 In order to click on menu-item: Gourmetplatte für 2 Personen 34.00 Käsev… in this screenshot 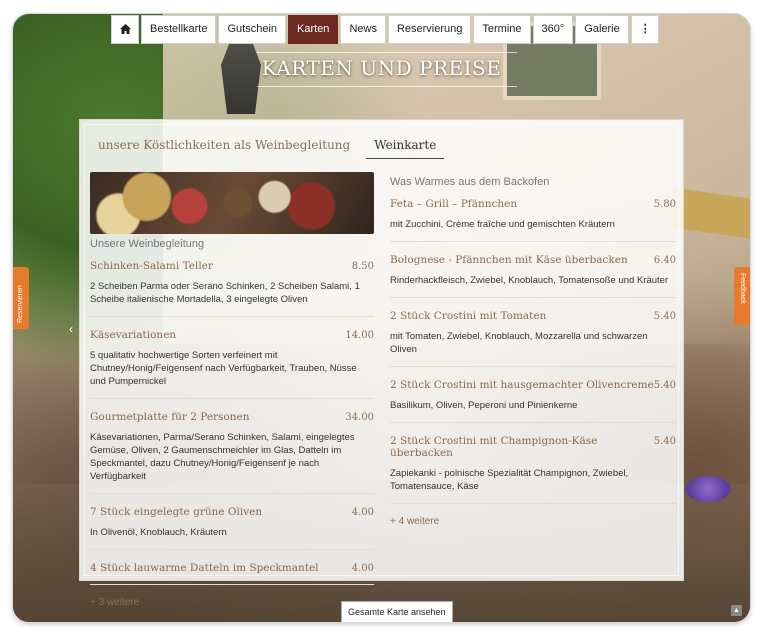, I will do `click(232, 452)`.